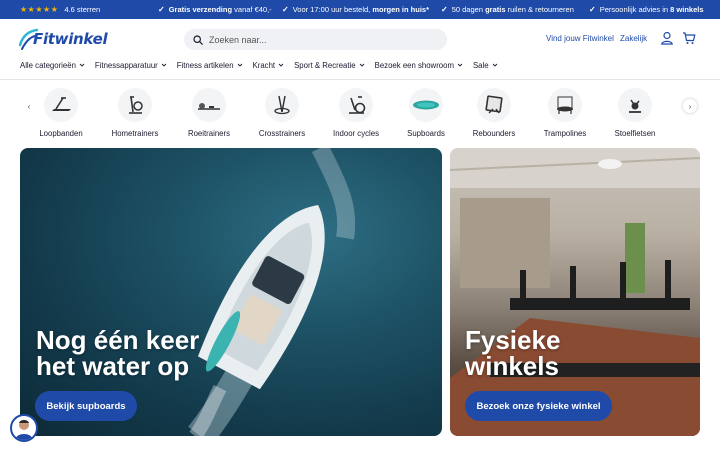 The height and width of the screenshot is (450, 720). I want to click on category-supboards: Supboards, so click(426, 115).